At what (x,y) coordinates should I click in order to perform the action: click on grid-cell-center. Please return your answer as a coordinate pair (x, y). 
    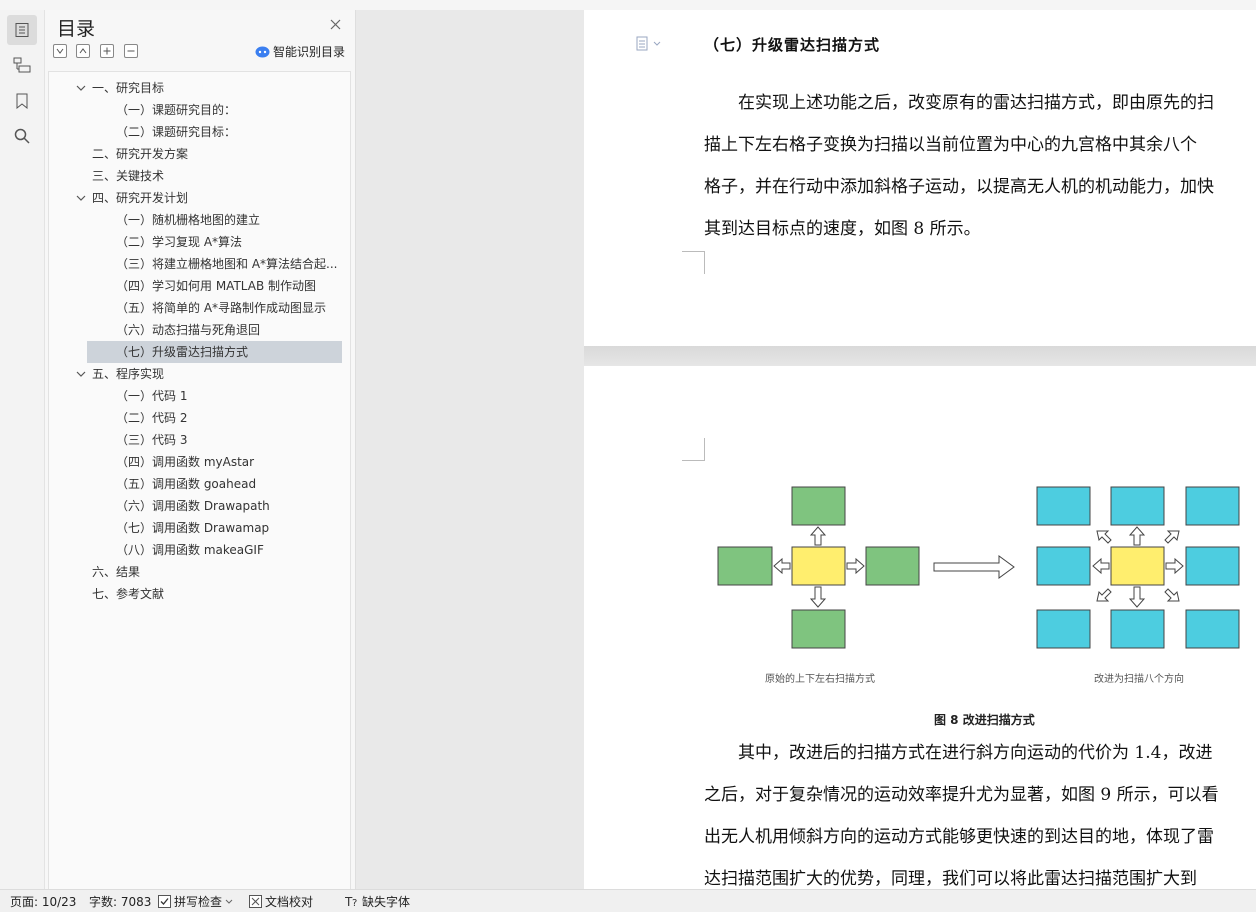
    Looking at the image, I should click on (1137, 566).